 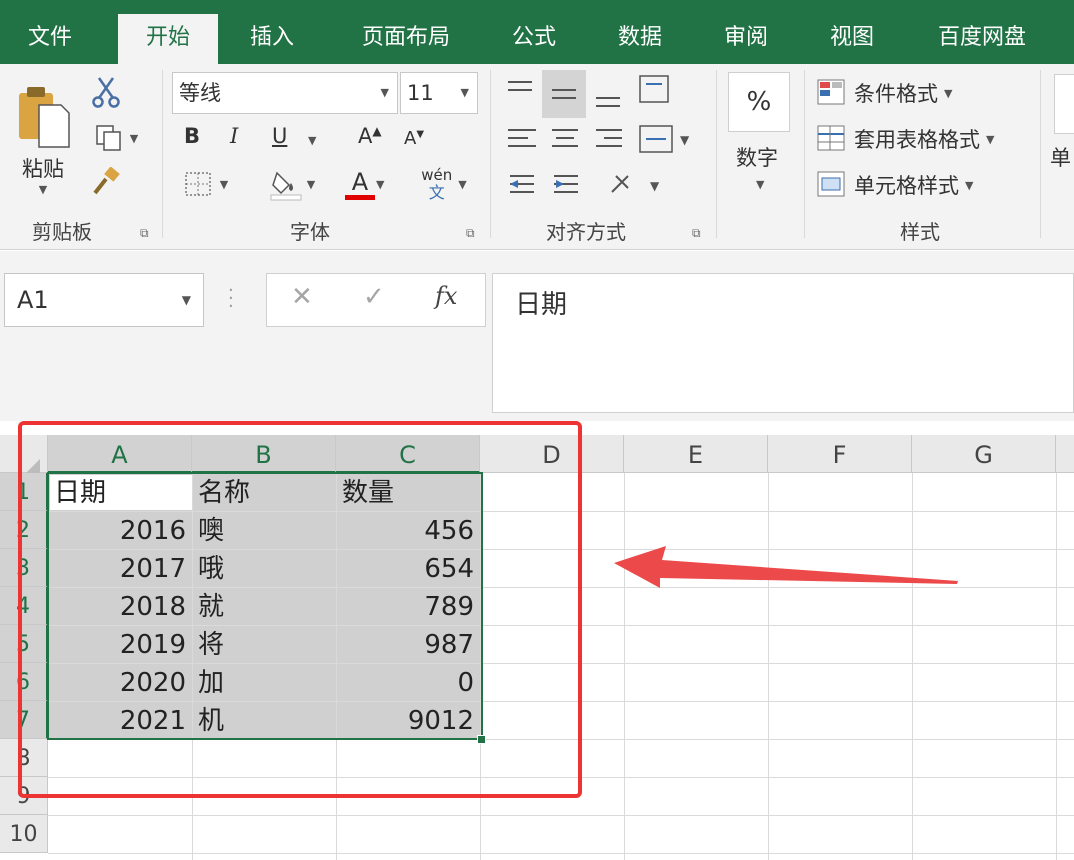 I want to click on formula-content: 日期, so click(x=541, y=305).